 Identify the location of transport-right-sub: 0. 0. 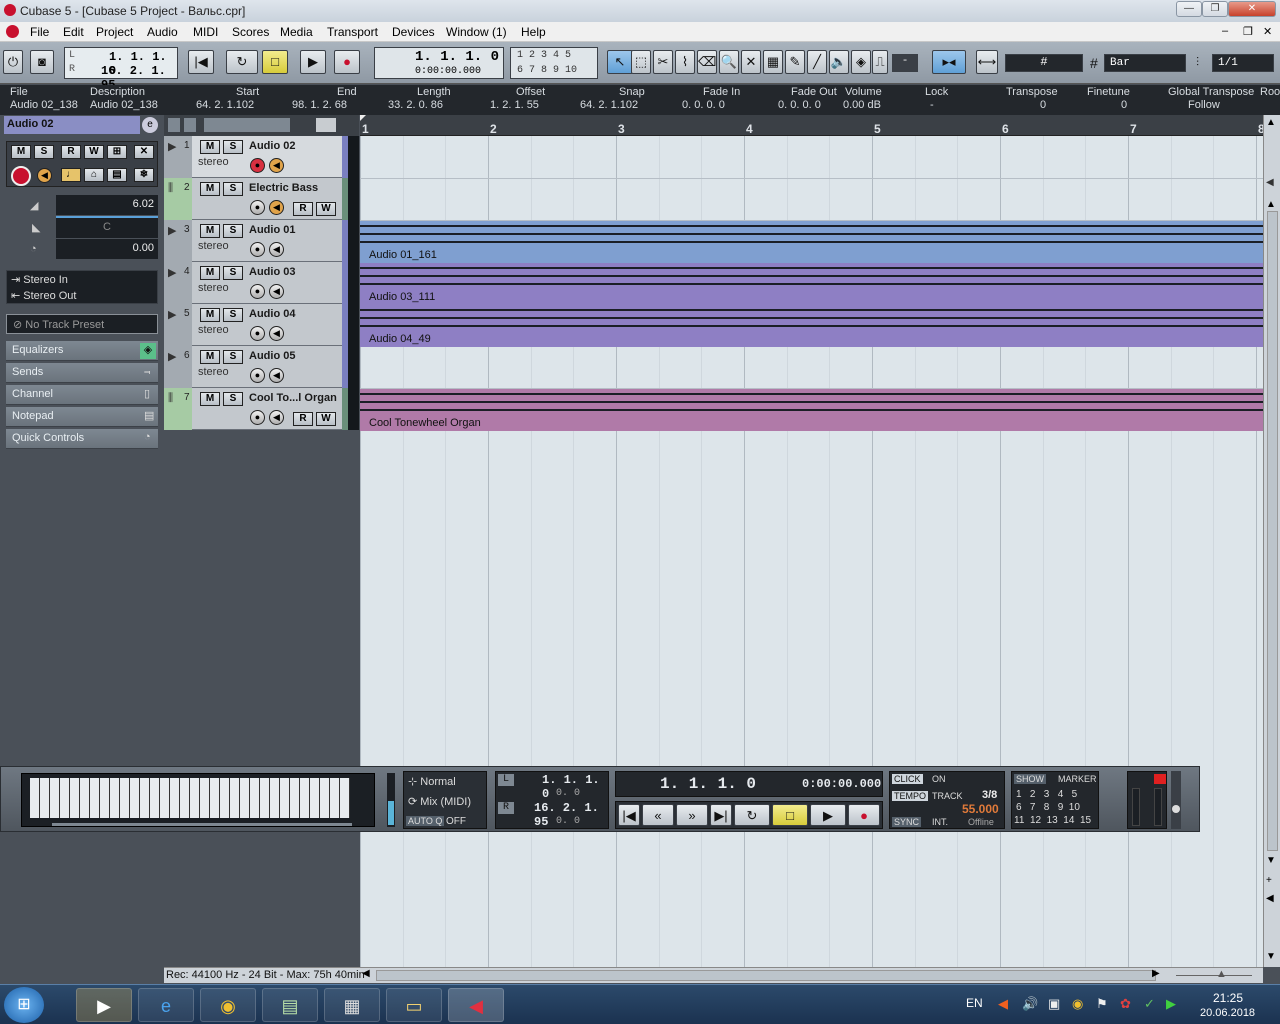
(568, 821).